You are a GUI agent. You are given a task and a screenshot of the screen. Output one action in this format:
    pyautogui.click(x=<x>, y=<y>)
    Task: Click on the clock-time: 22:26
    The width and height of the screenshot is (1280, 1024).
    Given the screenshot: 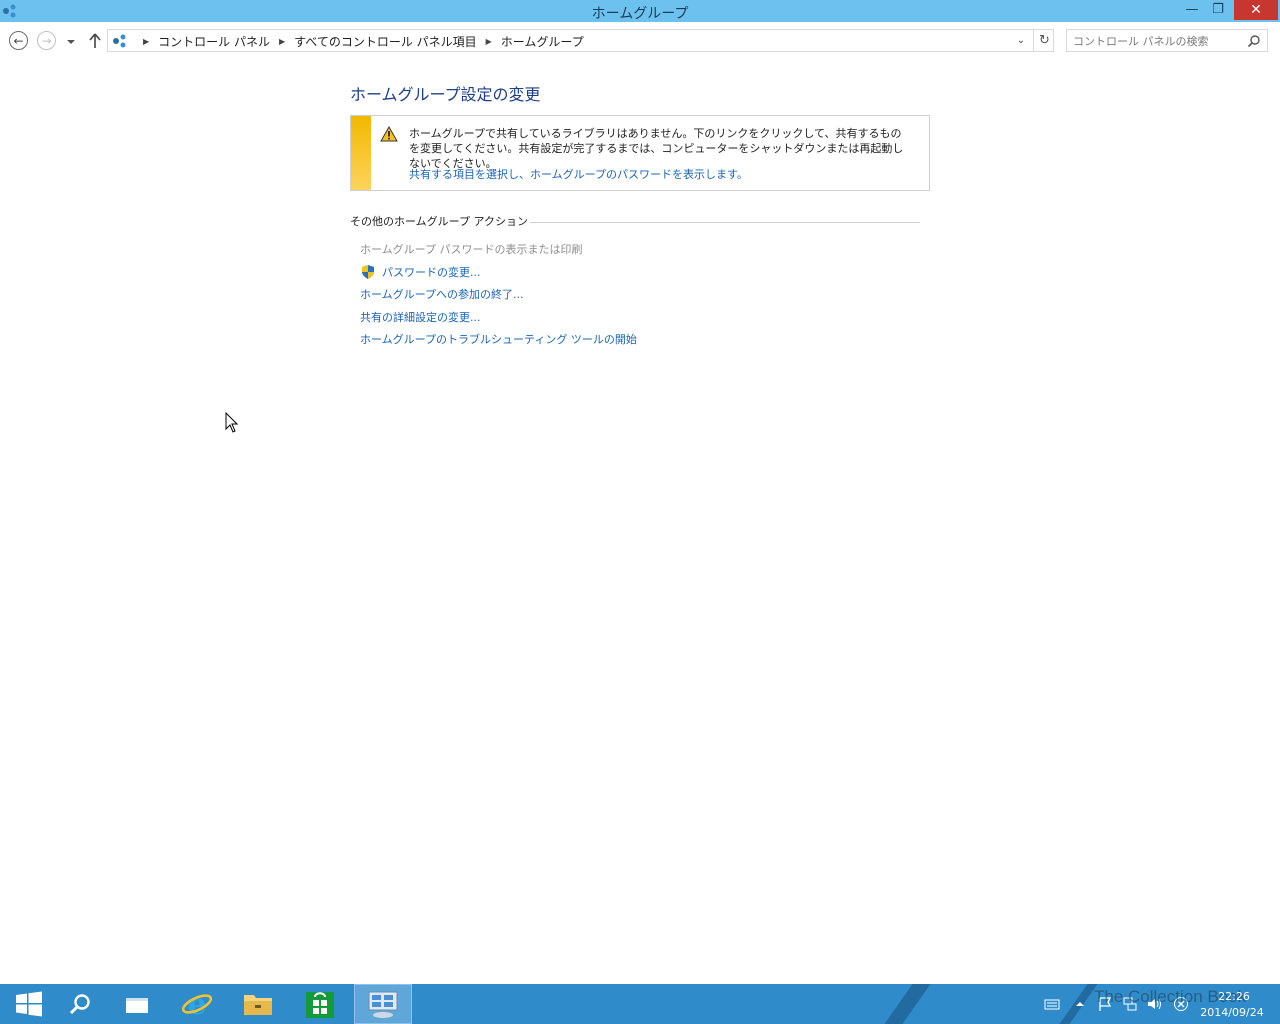 What is the action you would take?
    pyautogui.click(x=1234, y=996)
    